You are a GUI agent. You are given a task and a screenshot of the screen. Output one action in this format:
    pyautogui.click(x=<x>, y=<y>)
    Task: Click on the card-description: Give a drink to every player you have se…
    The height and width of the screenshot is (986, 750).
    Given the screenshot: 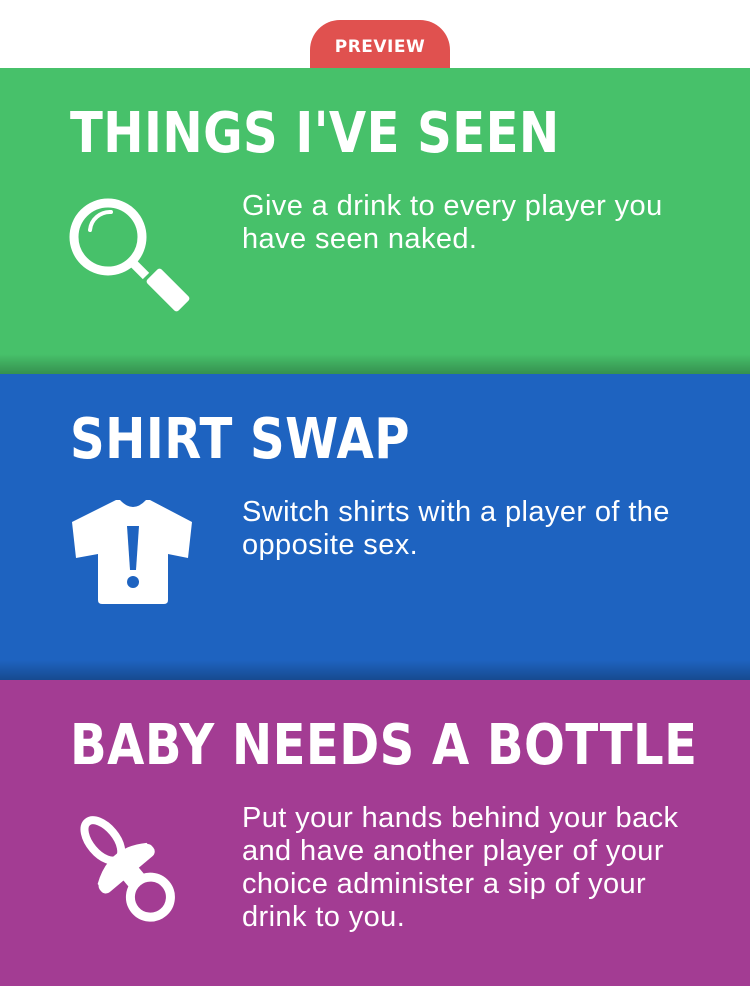 What is the action you would take?
    pyautogui.click(x=452, y=222)
    